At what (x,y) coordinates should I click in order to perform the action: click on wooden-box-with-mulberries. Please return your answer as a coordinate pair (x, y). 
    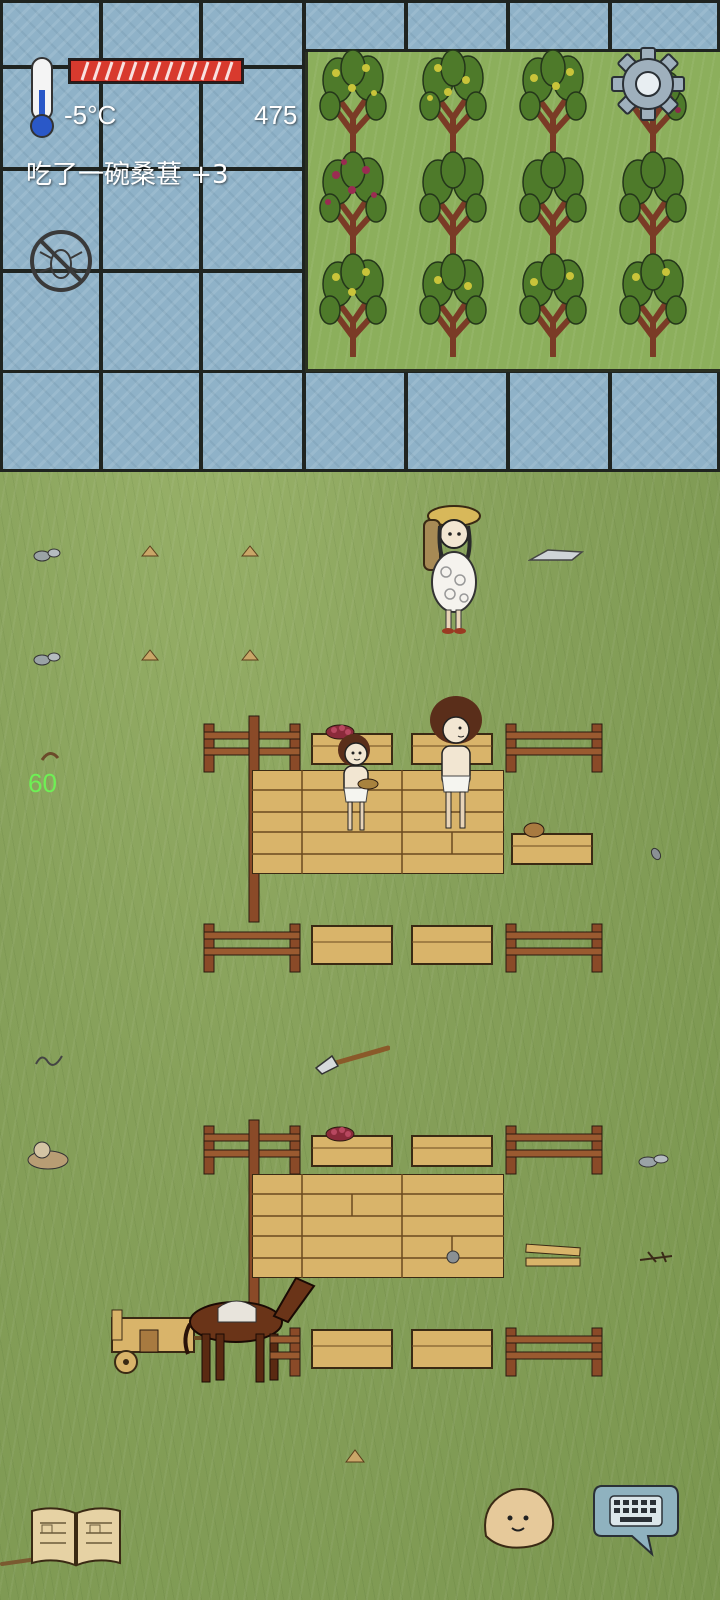
    Looking at the image, I should click on (352, 1143).